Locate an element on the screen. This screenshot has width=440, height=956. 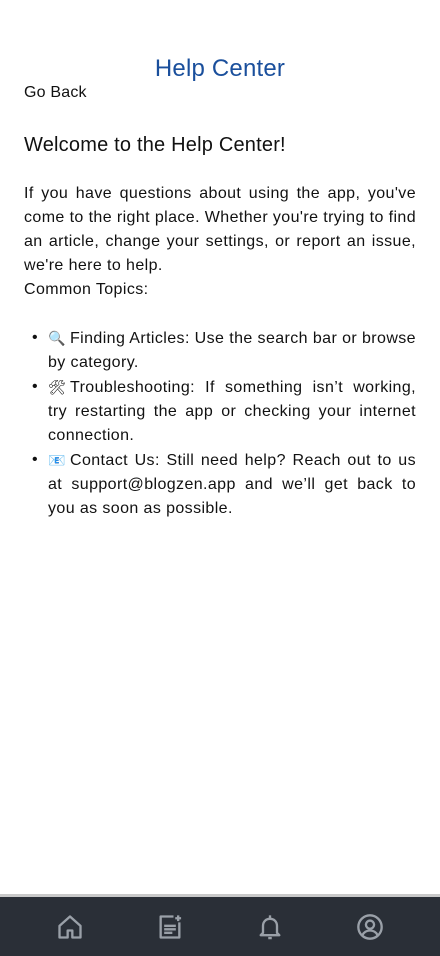
nav-notifications-button is located at coordinates (270, 927).